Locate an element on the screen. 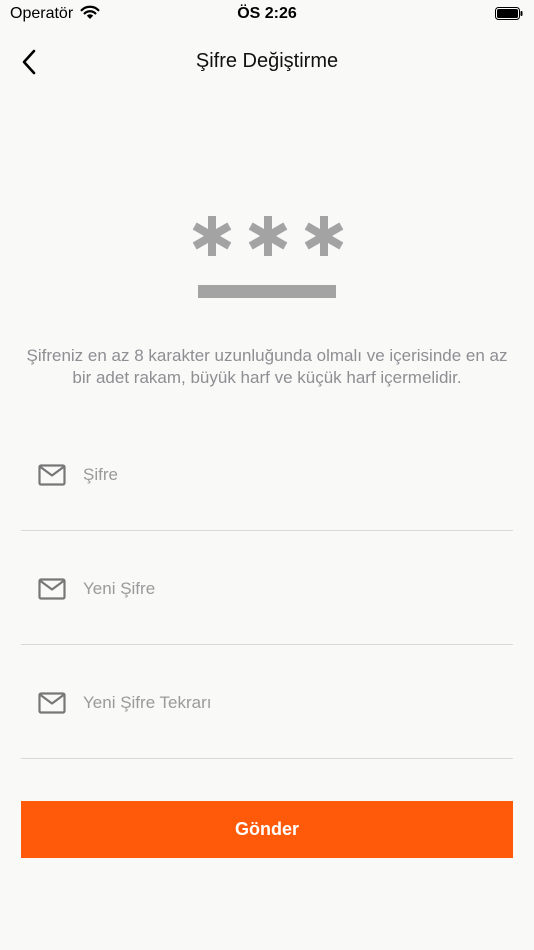  new-password-field is located at coordinates (267, 608).